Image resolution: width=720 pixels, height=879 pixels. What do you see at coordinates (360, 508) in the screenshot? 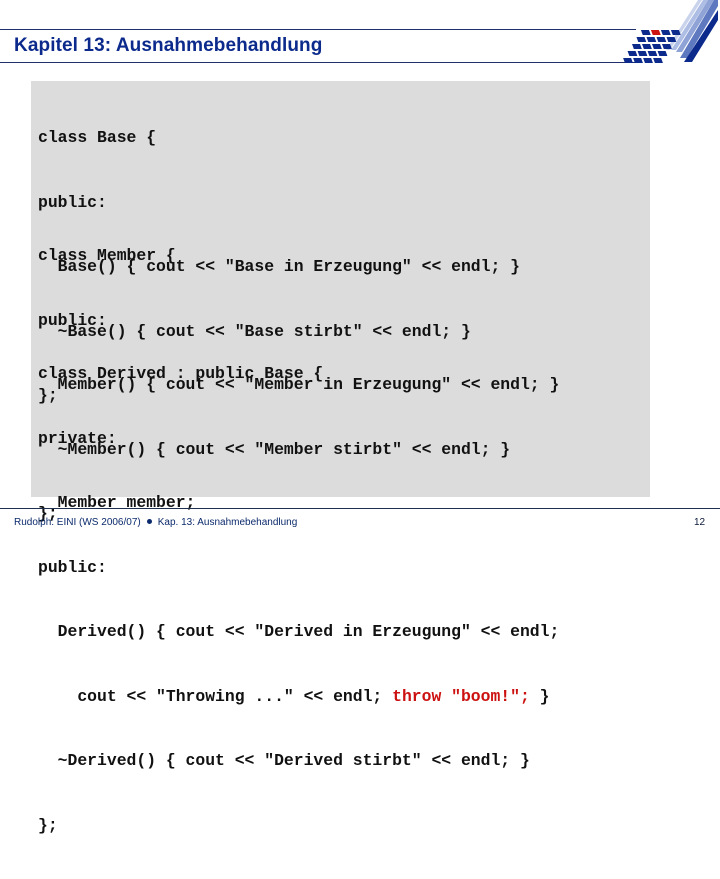
I see `footer-rule` at bounding box center [360, 508].